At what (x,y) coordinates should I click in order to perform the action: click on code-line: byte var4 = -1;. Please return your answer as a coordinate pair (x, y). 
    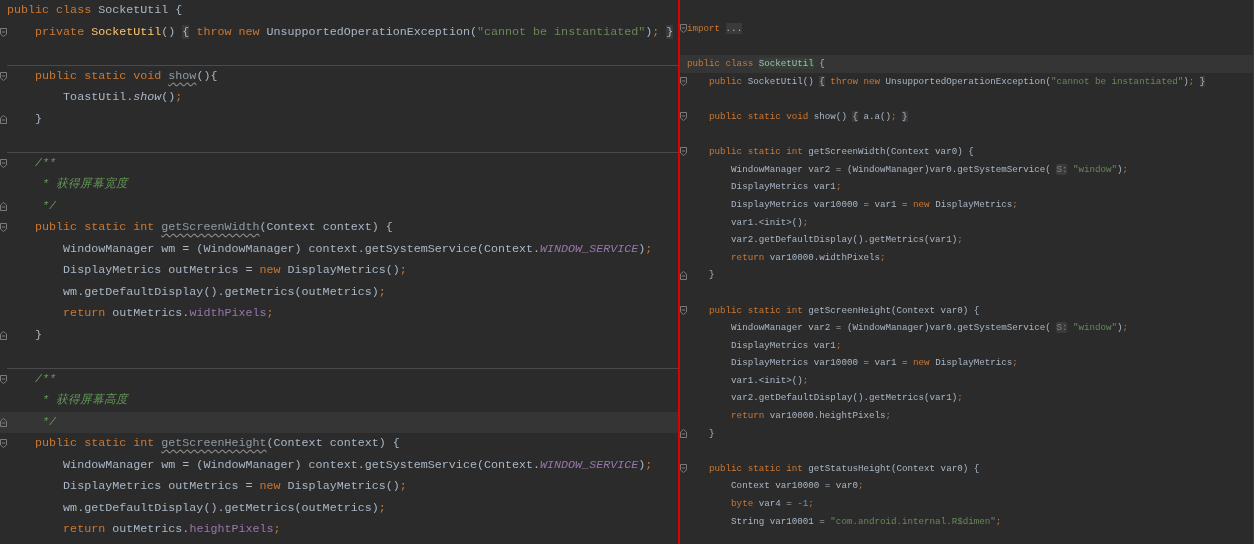
    Looking at the image, I should click on (772, 504).